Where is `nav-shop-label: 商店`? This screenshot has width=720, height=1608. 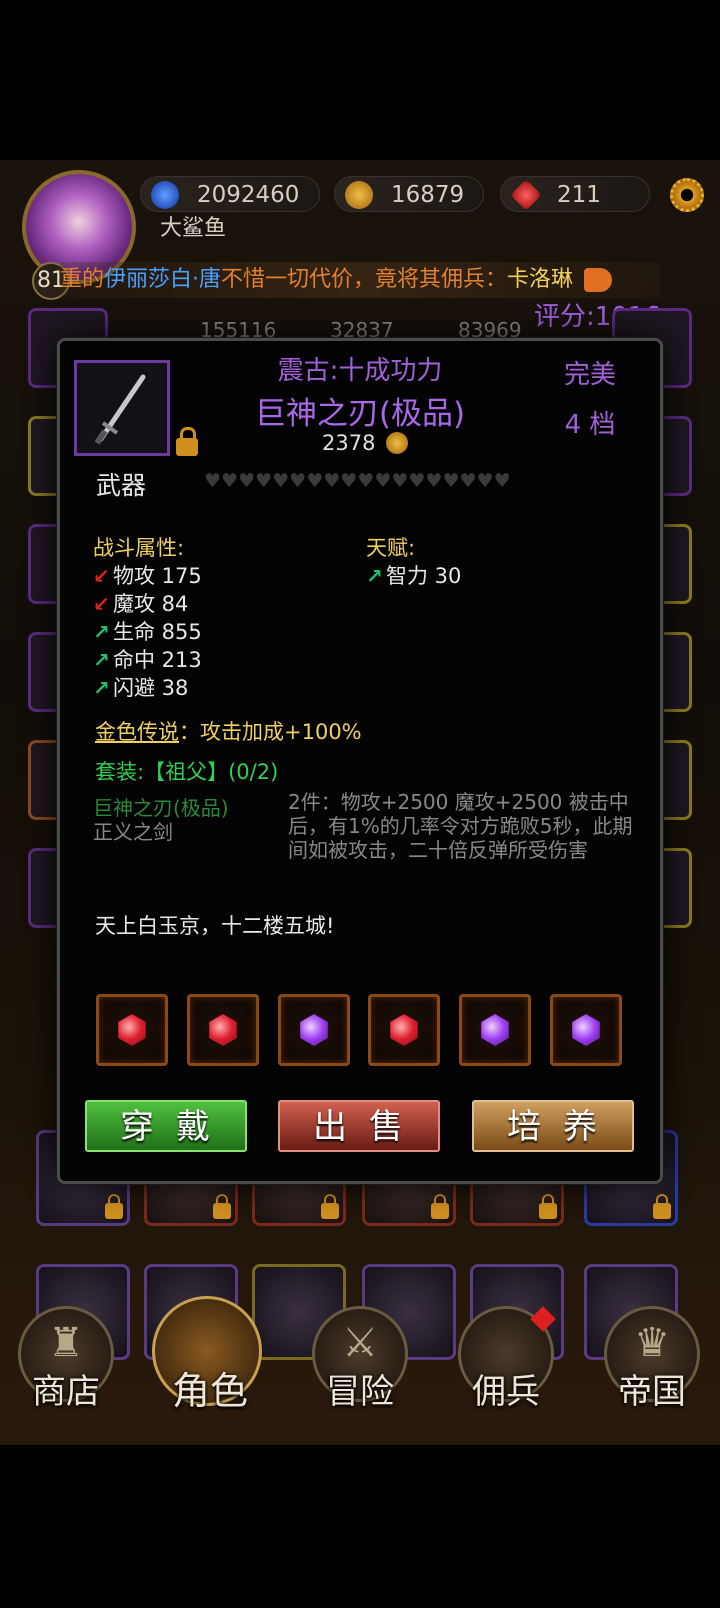
nav-shop-label: 商店 is located at coordinates (66, 1392).